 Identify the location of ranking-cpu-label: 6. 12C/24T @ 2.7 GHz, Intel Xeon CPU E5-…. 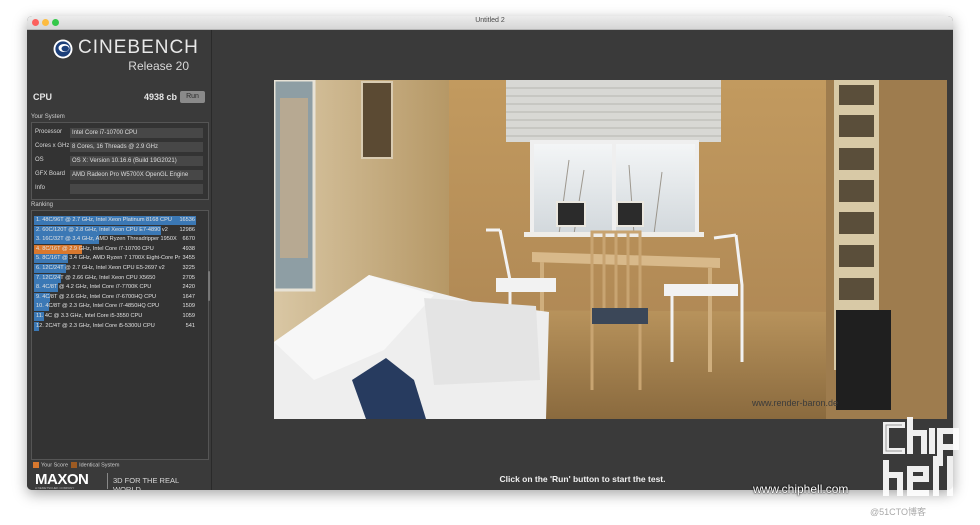
(100, 268).